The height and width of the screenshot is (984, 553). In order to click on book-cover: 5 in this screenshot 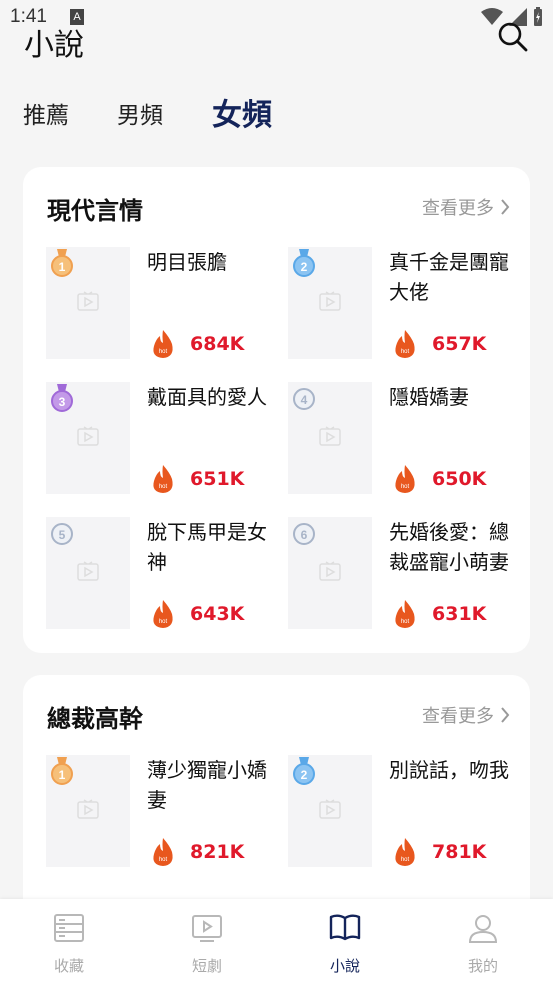, I will do `click(88, 573)`.